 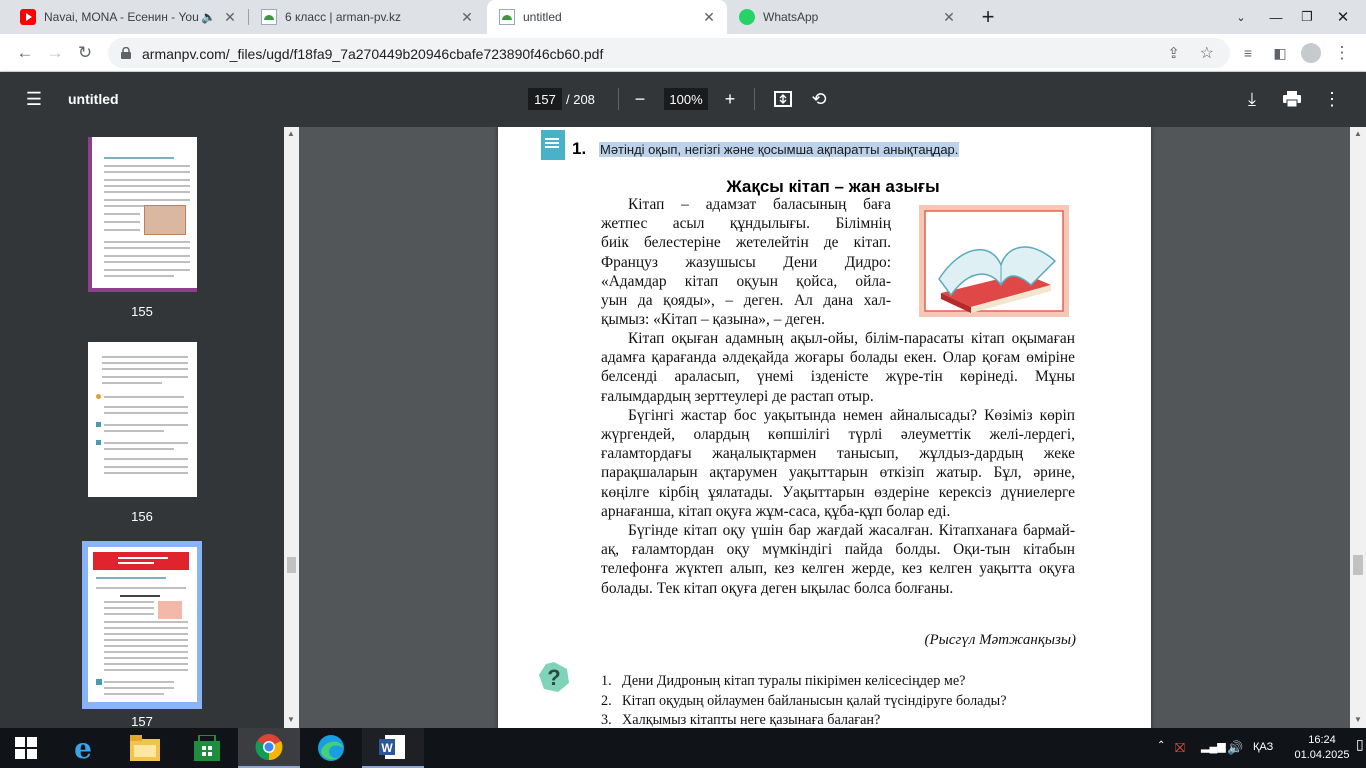 What do you see at coordinates (291, 427) in the screenshot?
I see `sidebar-scrollbar: ▲ ▼` at bounding box center [291, 427].